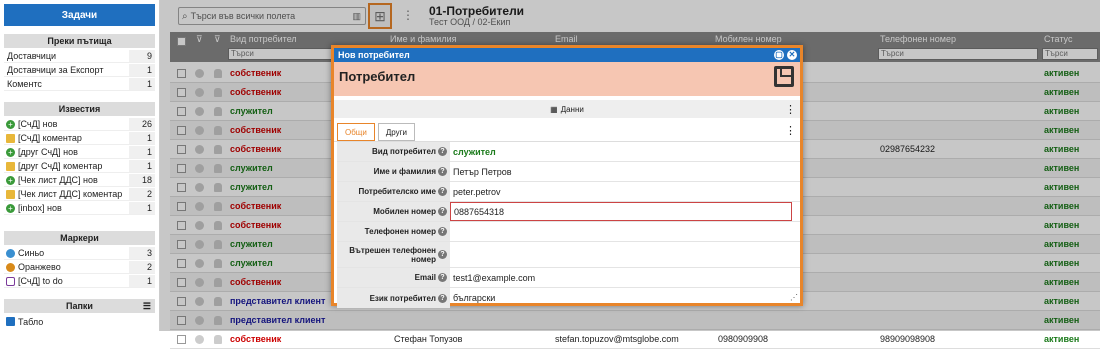 The width and height of the screenshot is (1100, 349). Describe the element at coordinates (31, 253) in the screenshot. I see `marker-label: Синьо` at that location.